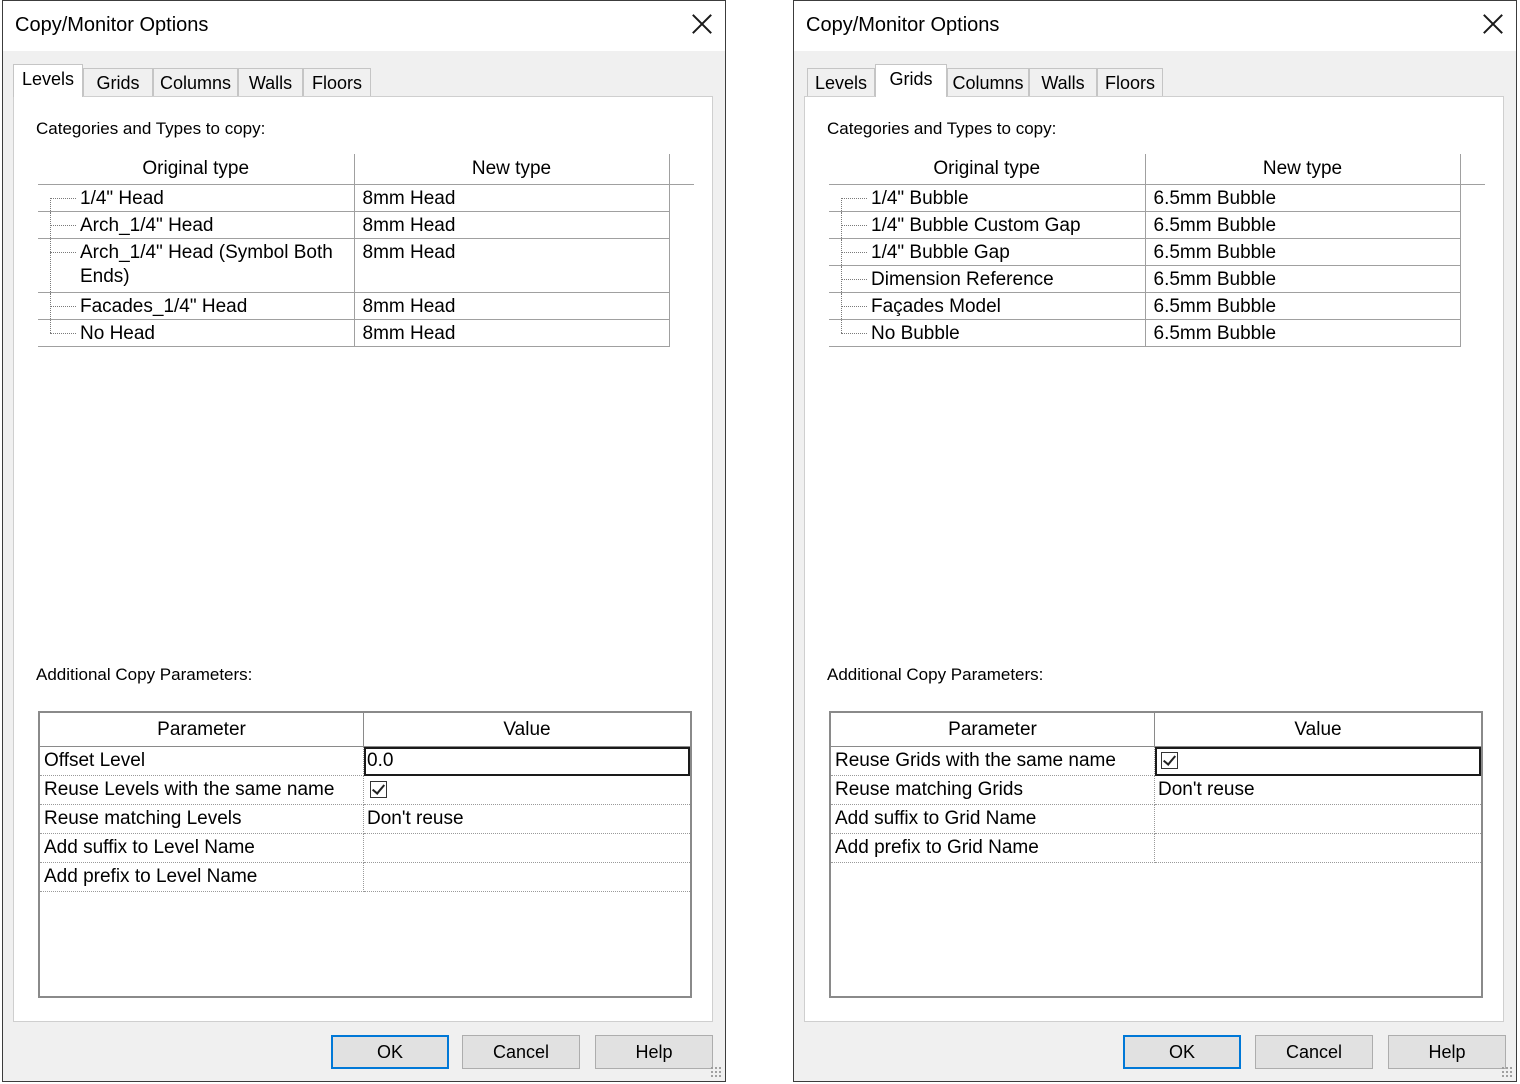 The width and height of the screenshot is (1520, 1084). Describe the element at coordinates (206, 264) in the screenshot. I see `original-type-cell: Arch_1/4" Head (Symbol Both Ends)` at that location.